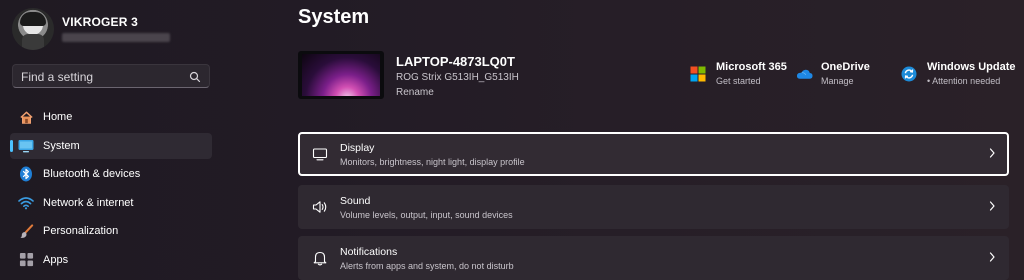 Image resolution: width=1024 pixels, height=280 pixels. What do you see at coordinates (738, 81) in the screenshot?
I see `quick-link-subtitle: Get started` at bounding box center [738, 81].